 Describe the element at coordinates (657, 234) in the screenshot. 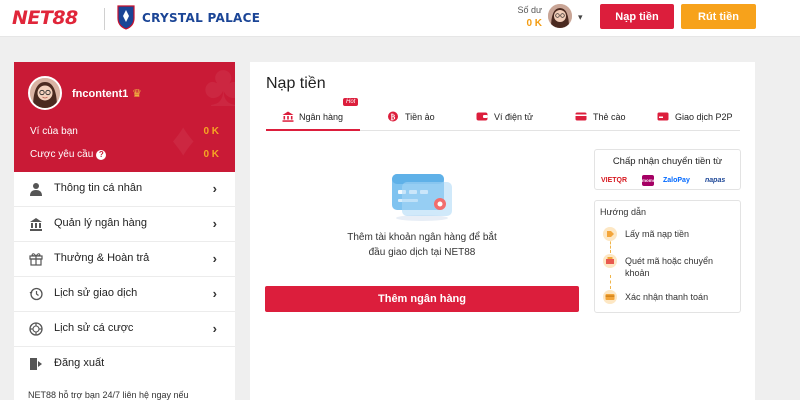

I see `guide-step-label: Lấy mã nạp tiền` at that location.